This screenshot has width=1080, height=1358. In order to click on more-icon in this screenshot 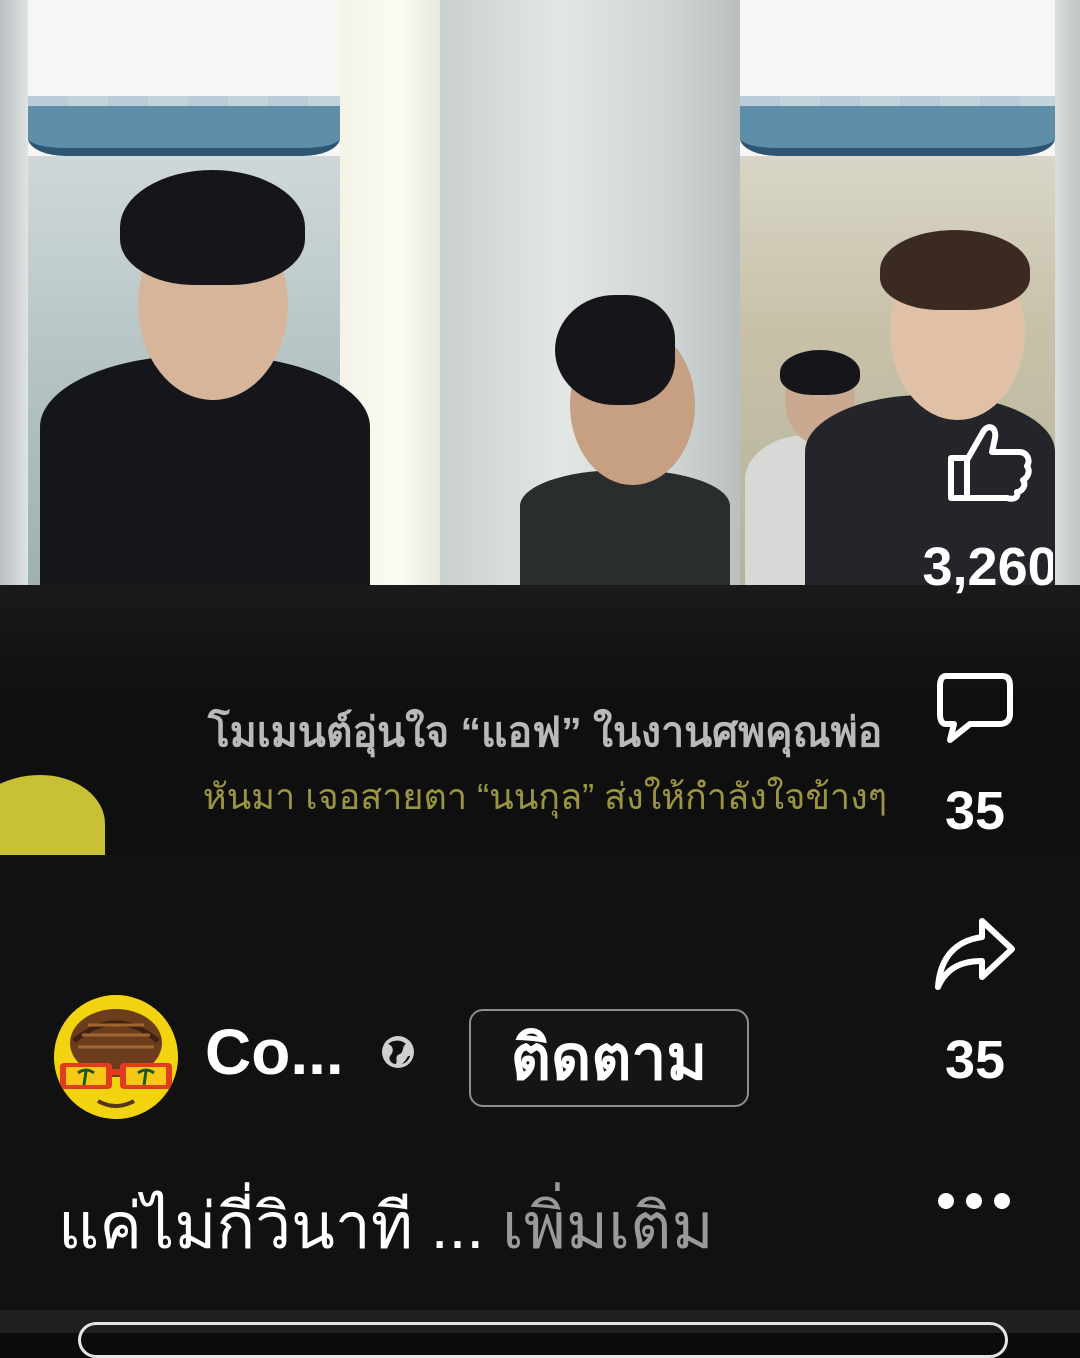, I will do `click(974, 1201)`.